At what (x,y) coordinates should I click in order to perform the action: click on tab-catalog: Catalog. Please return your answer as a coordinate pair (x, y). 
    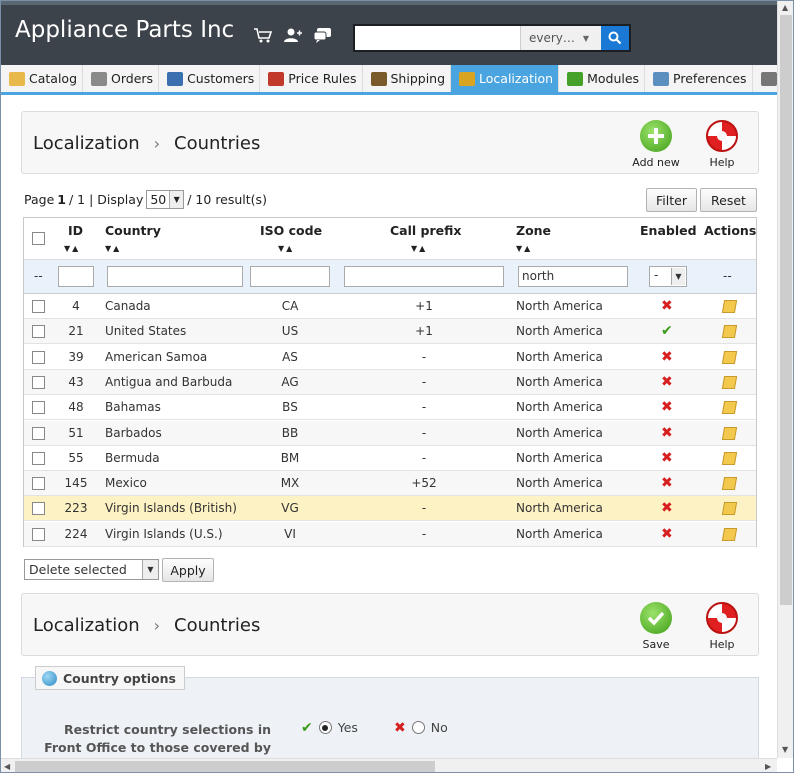
    Looking at the image, I should click on (42, 78).